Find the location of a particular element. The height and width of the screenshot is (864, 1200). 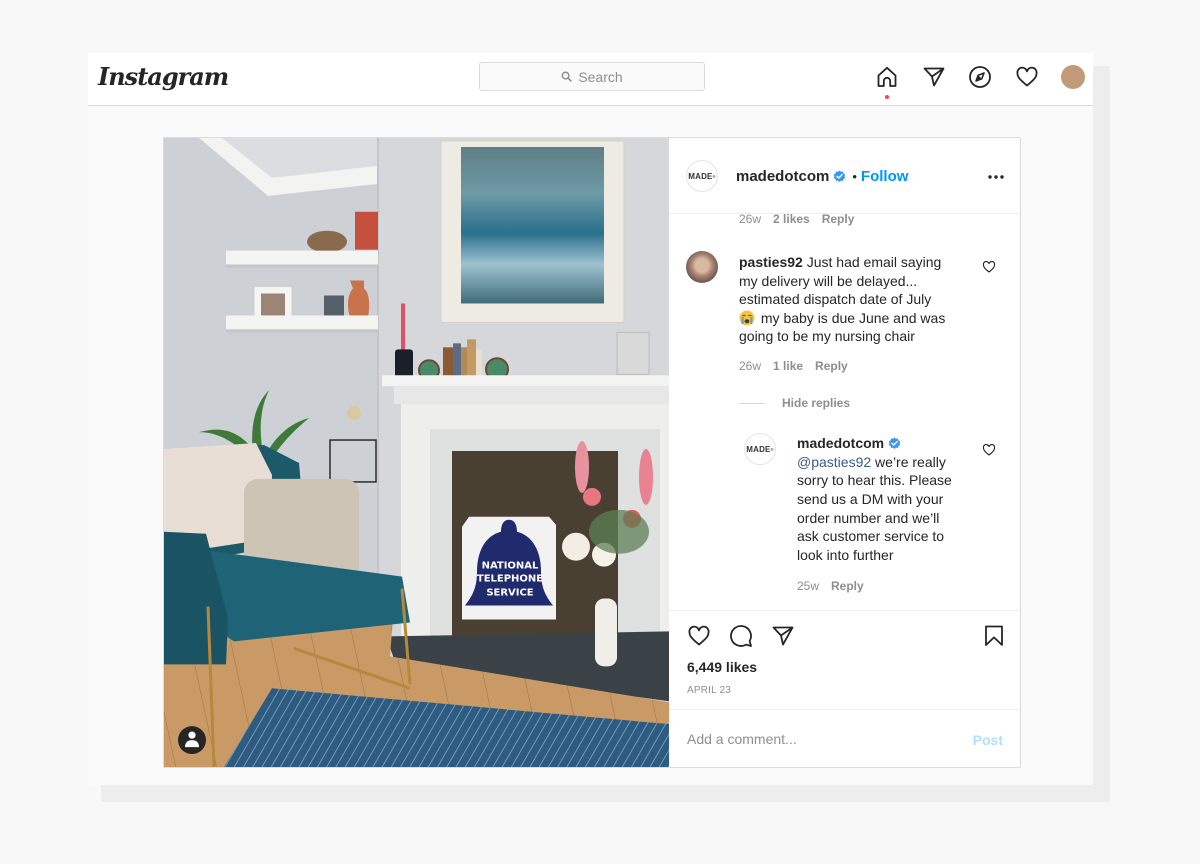

reply-account-avatar: MADE ® is located at coordinates (760, 449).